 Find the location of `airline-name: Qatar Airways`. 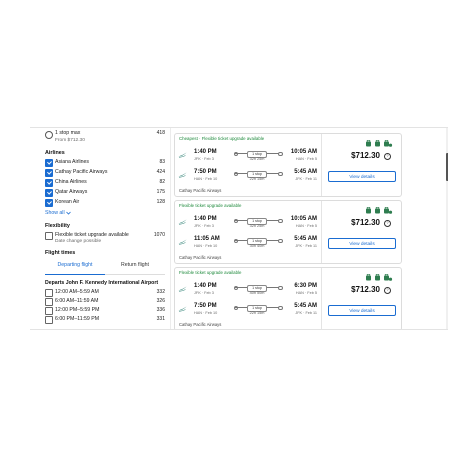

airline-name: Qatar Airways is located at coordinates (71, 192).